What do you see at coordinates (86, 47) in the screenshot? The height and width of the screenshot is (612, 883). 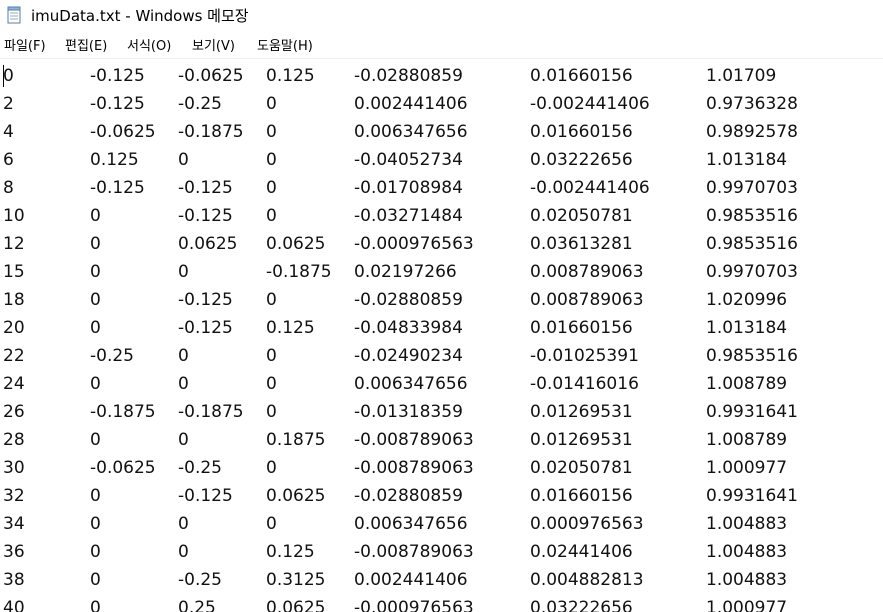 I see `menu-edit: 편집(E)` at bounding box center [86, 47].